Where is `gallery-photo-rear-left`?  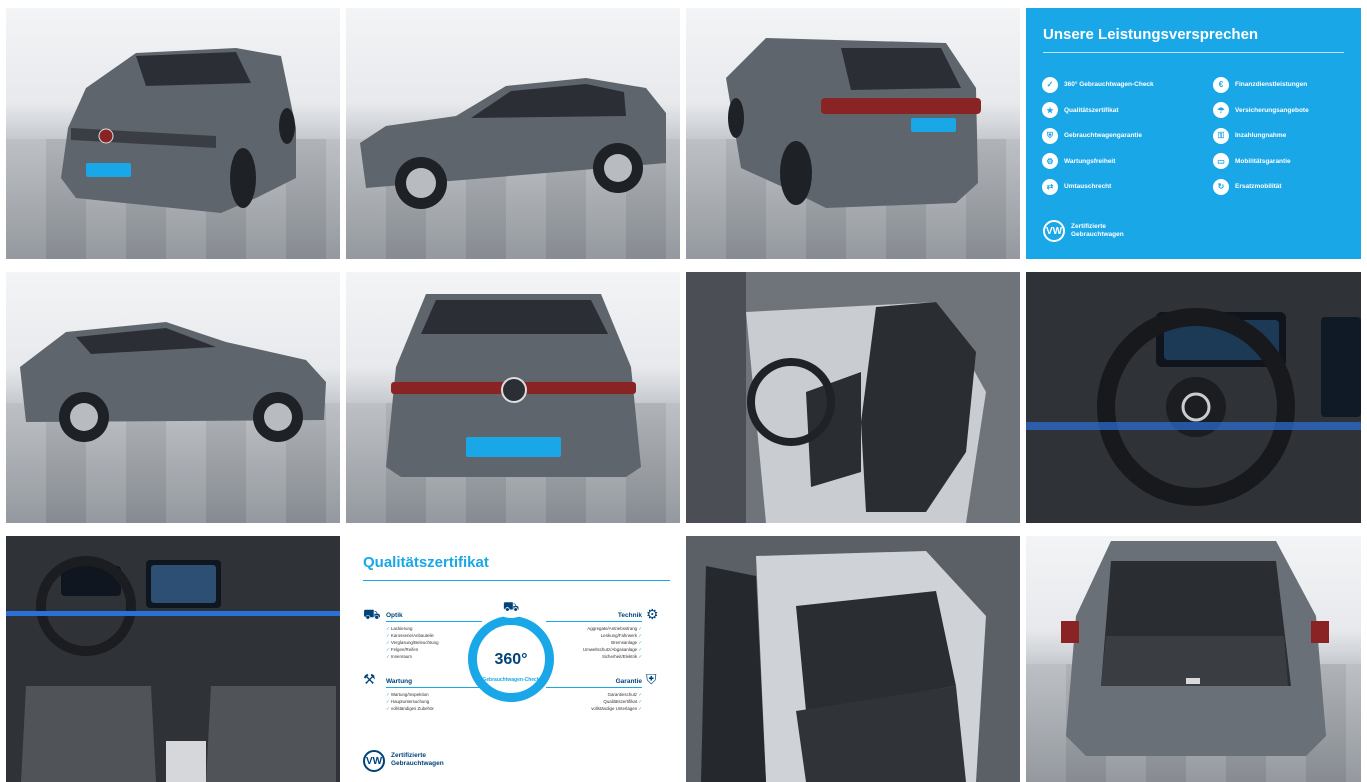 gallery-photo-rear-left is located at coordinates (853, 133).